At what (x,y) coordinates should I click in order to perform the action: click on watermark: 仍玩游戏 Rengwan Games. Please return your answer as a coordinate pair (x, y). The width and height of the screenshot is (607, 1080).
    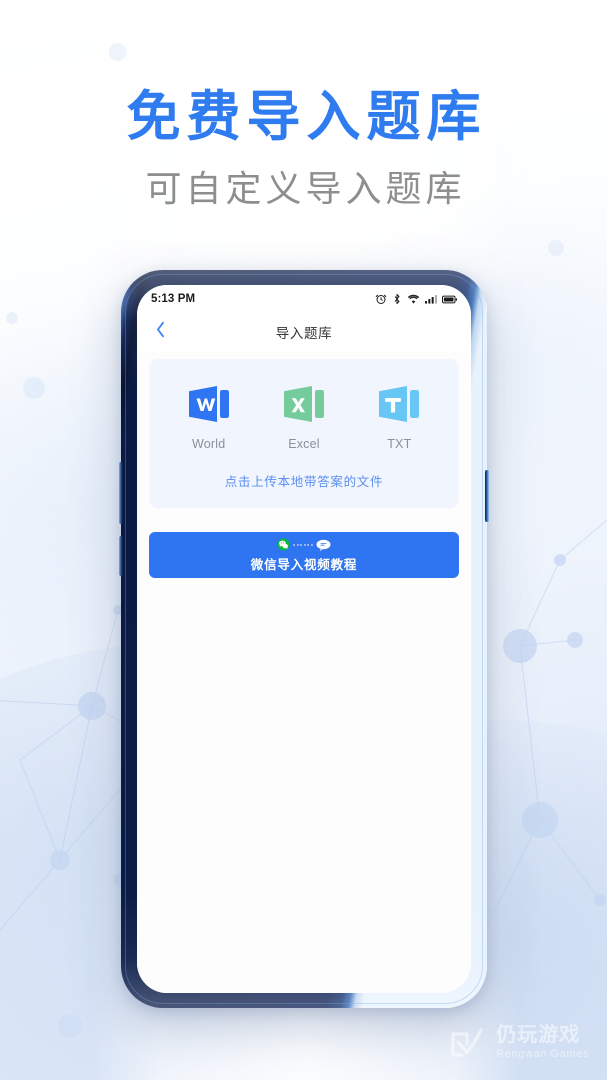
    Looking at the image, I should click on (518, 1042).